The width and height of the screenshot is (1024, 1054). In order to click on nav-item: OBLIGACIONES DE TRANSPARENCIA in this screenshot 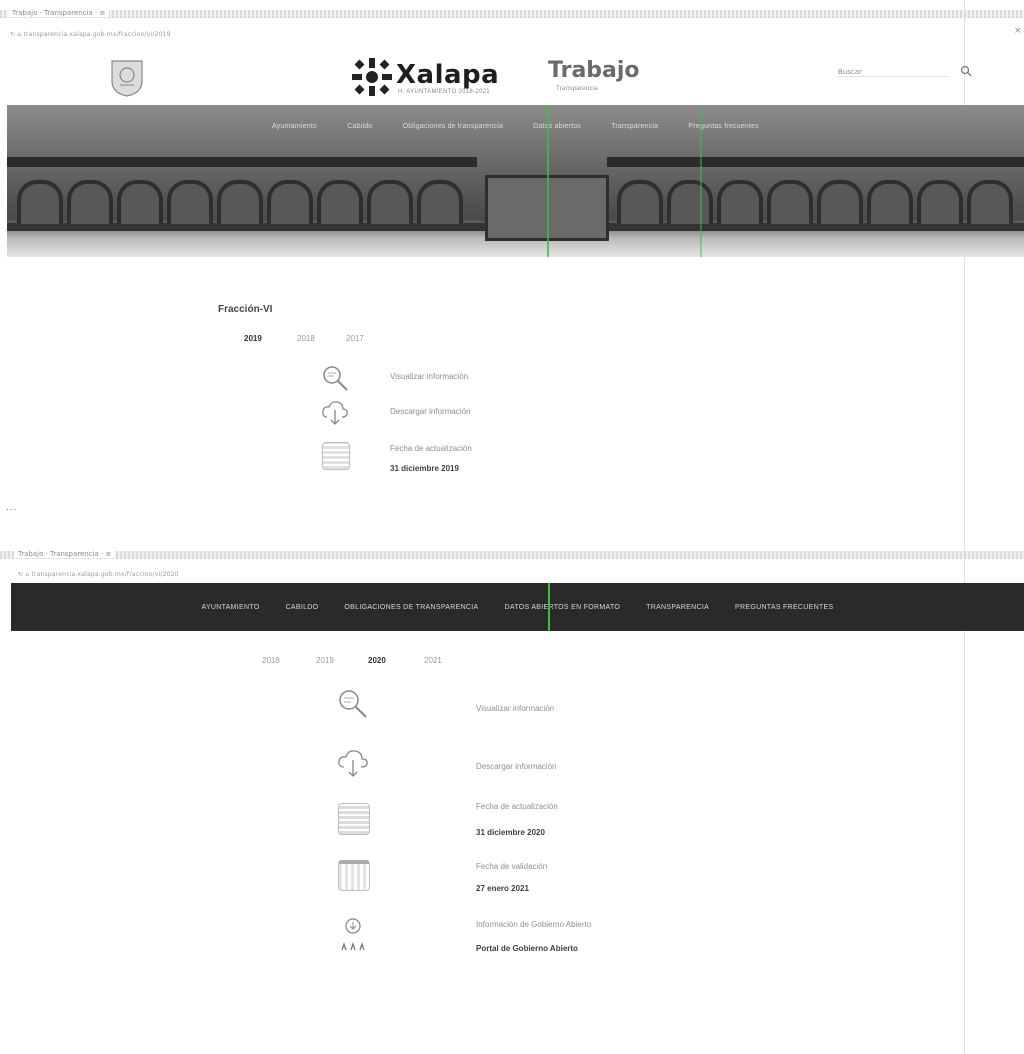, I will do `click(411, 607)`.